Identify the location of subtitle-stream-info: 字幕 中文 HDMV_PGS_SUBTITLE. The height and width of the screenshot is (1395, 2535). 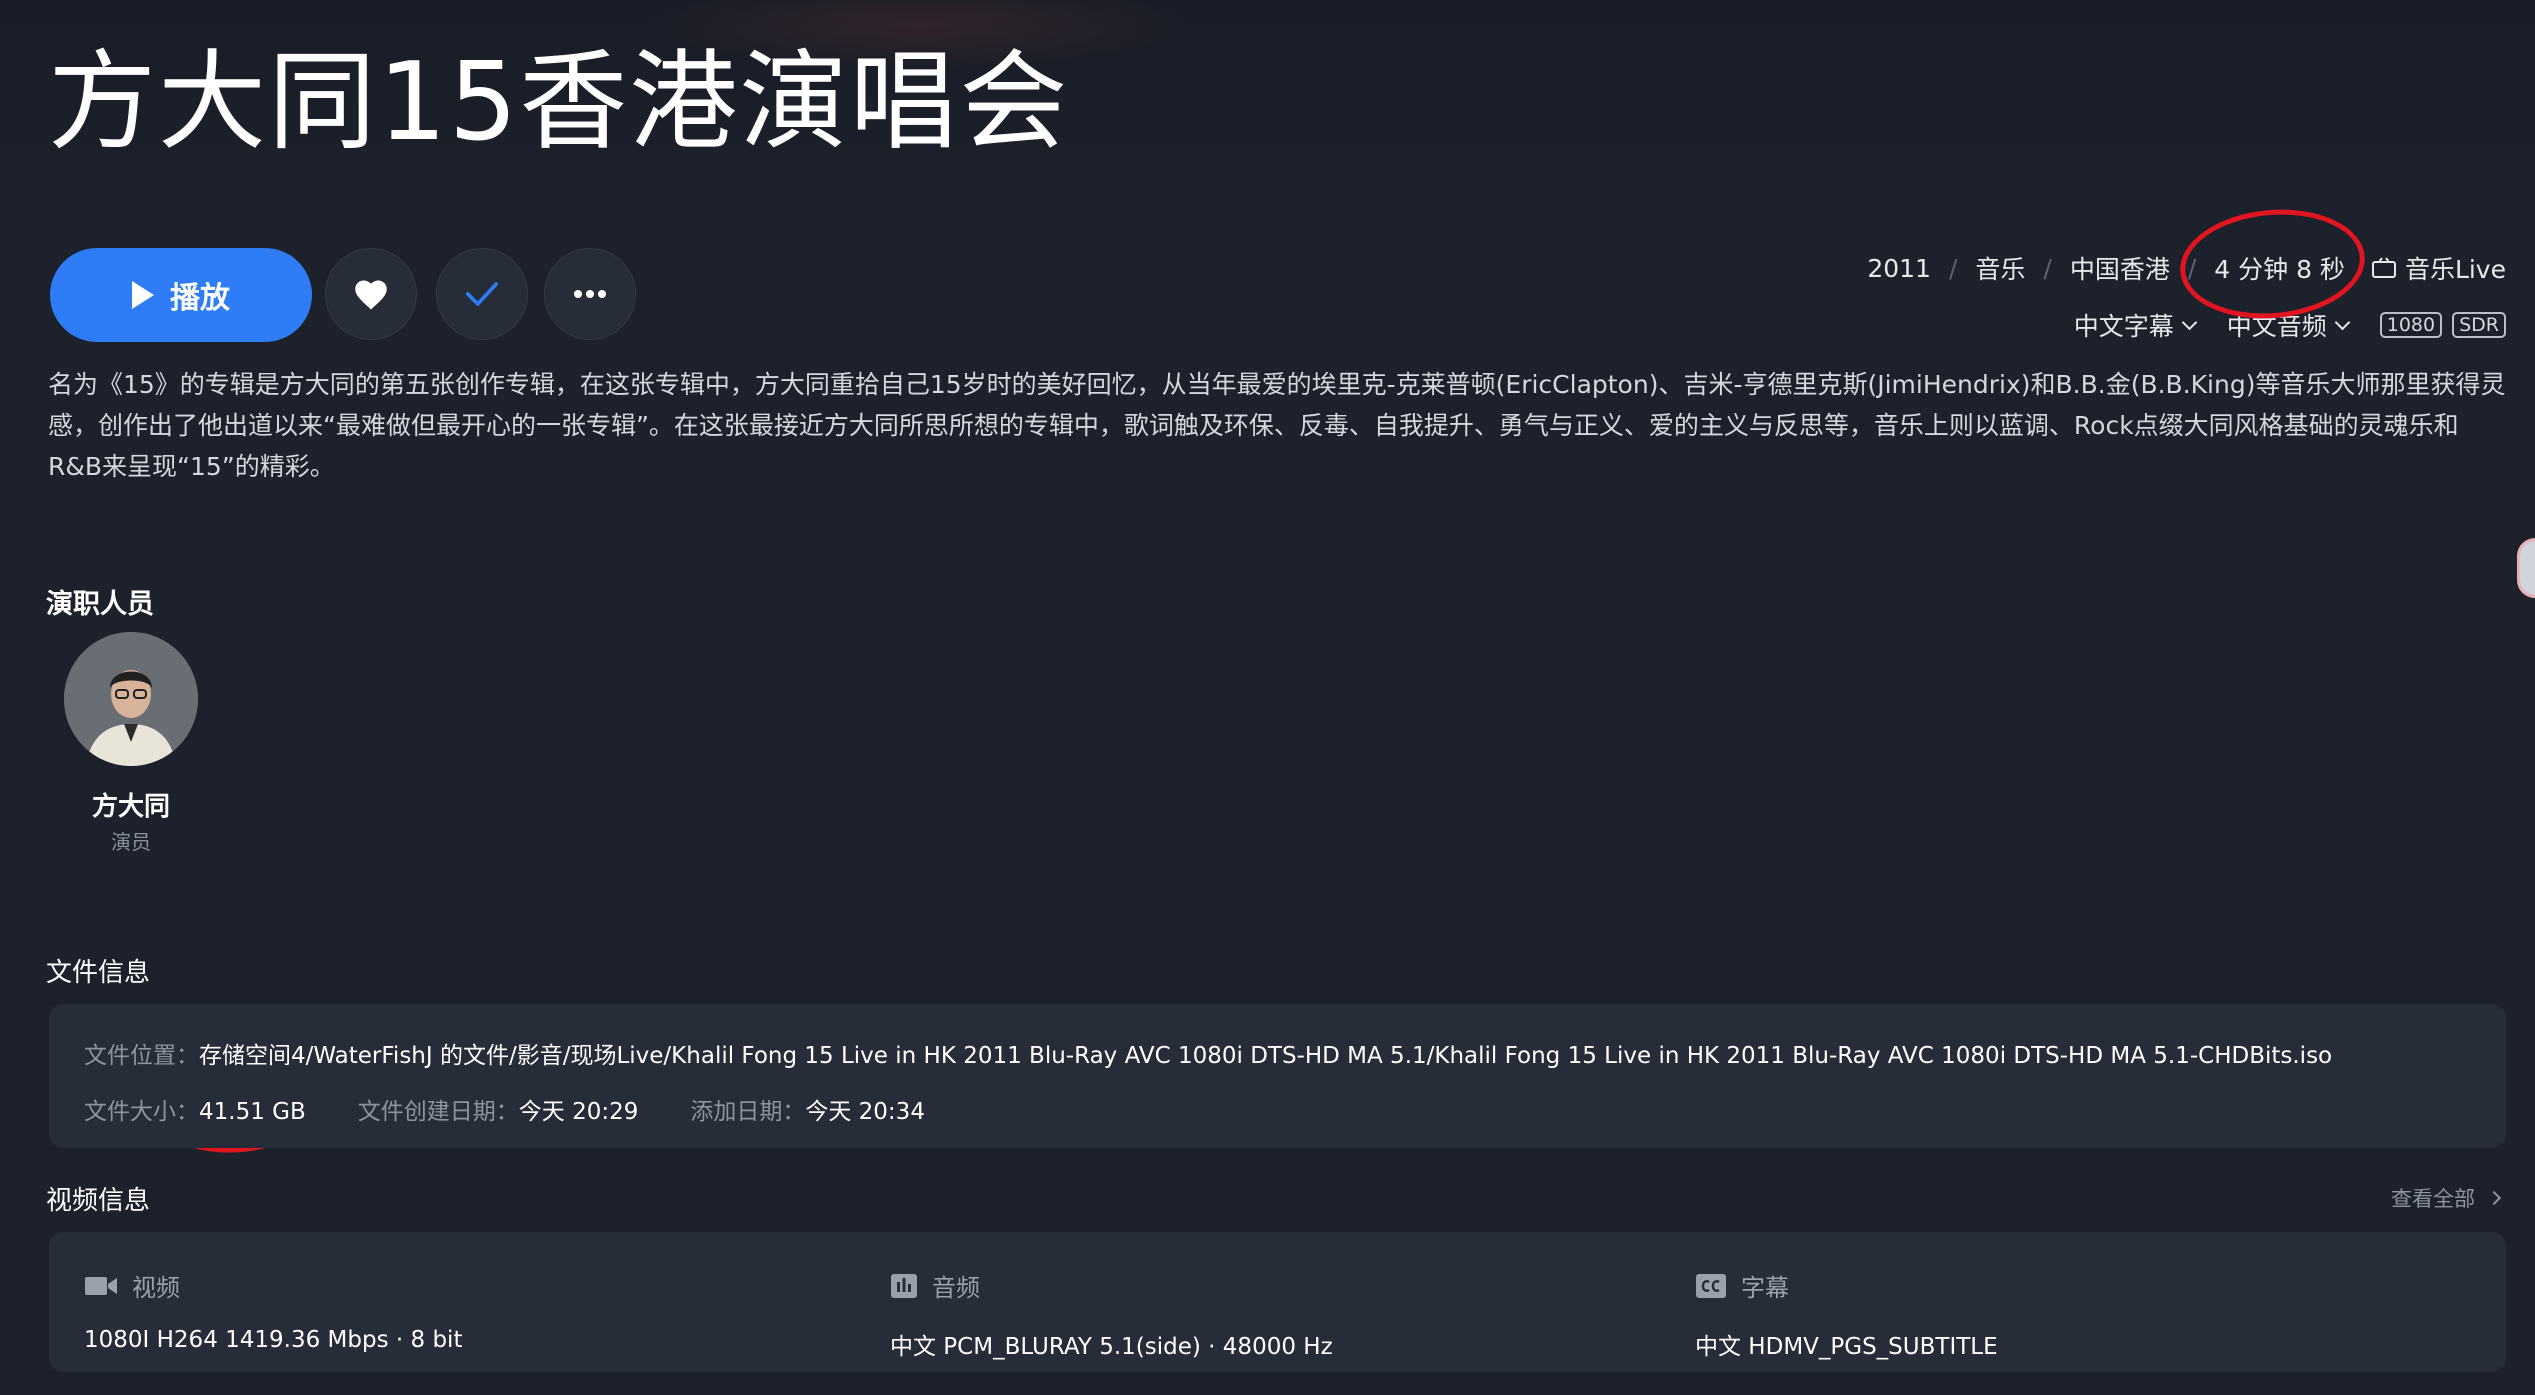
(1846, 1314).